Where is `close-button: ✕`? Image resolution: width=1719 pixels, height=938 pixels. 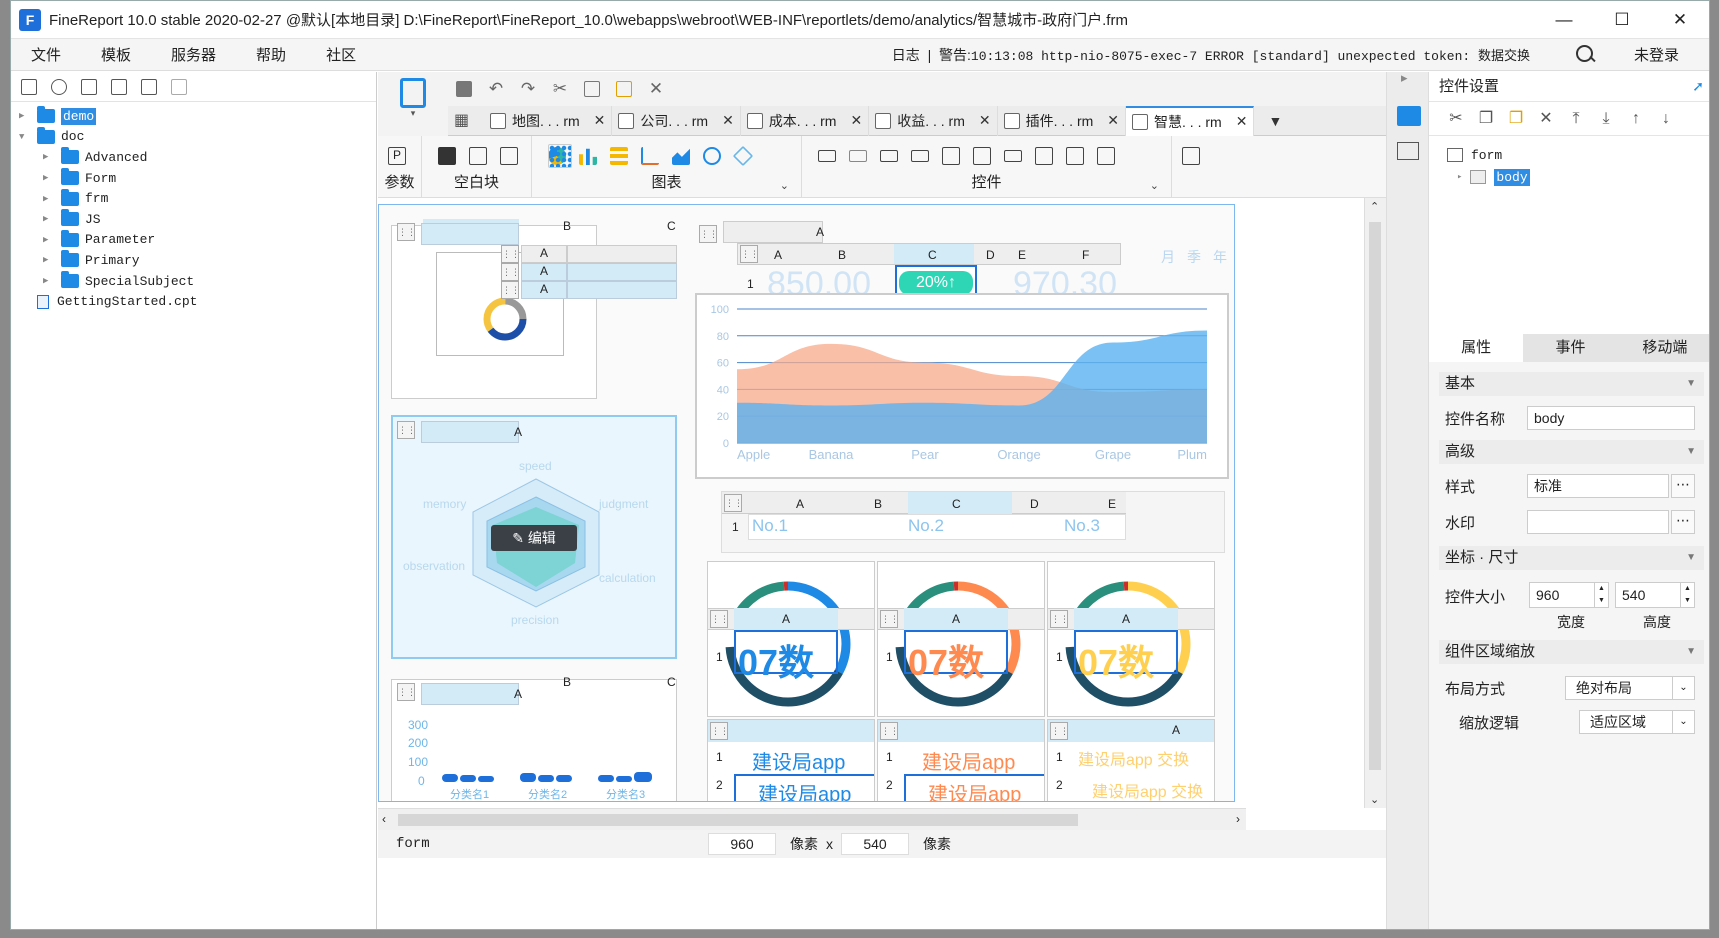
close-button: ✕ is located at coordinates (1680, 20).